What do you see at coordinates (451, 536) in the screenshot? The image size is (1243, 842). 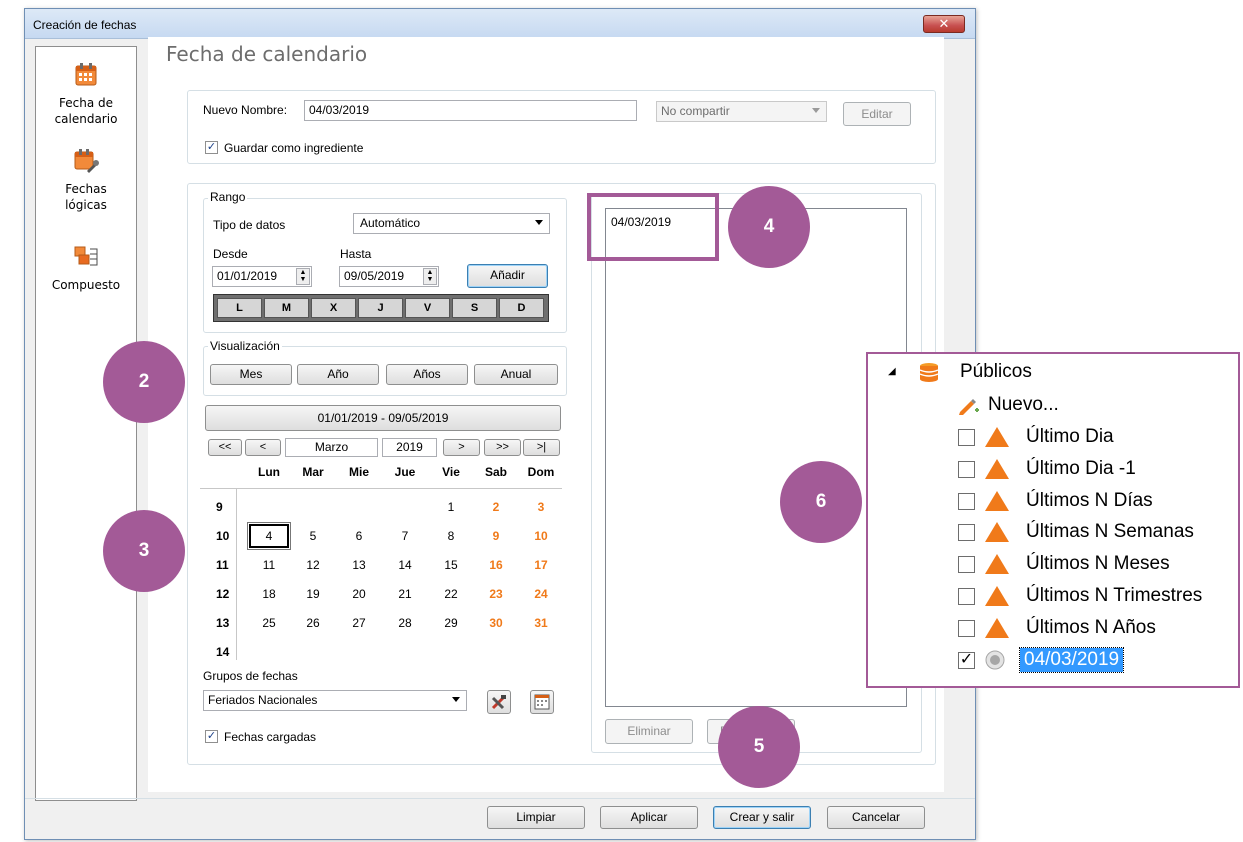 I see `calendar-day: 8` at bounding box center [451, 536].